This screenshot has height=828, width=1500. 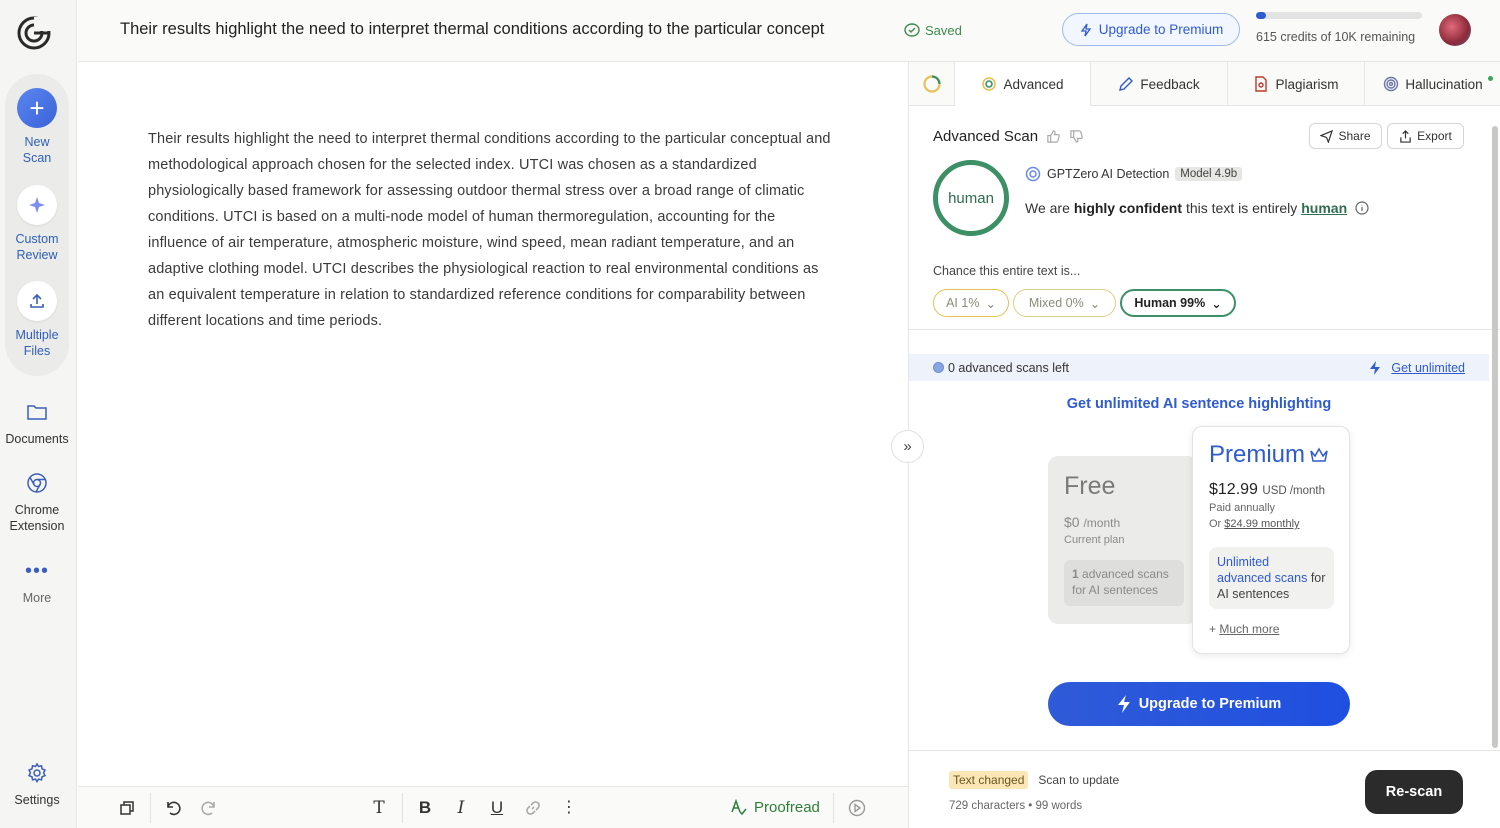 I want to click on chrome-extension-button: Chrome Extension, so click(x=37, y=501).